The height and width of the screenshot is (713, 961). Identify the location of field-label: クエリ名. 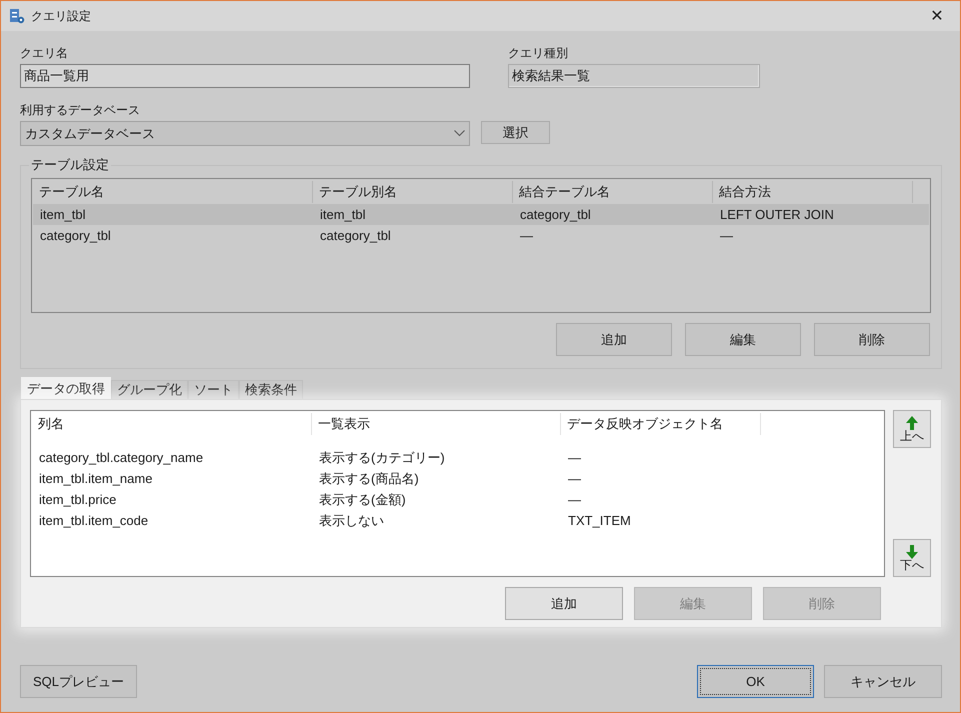
(44, 53).